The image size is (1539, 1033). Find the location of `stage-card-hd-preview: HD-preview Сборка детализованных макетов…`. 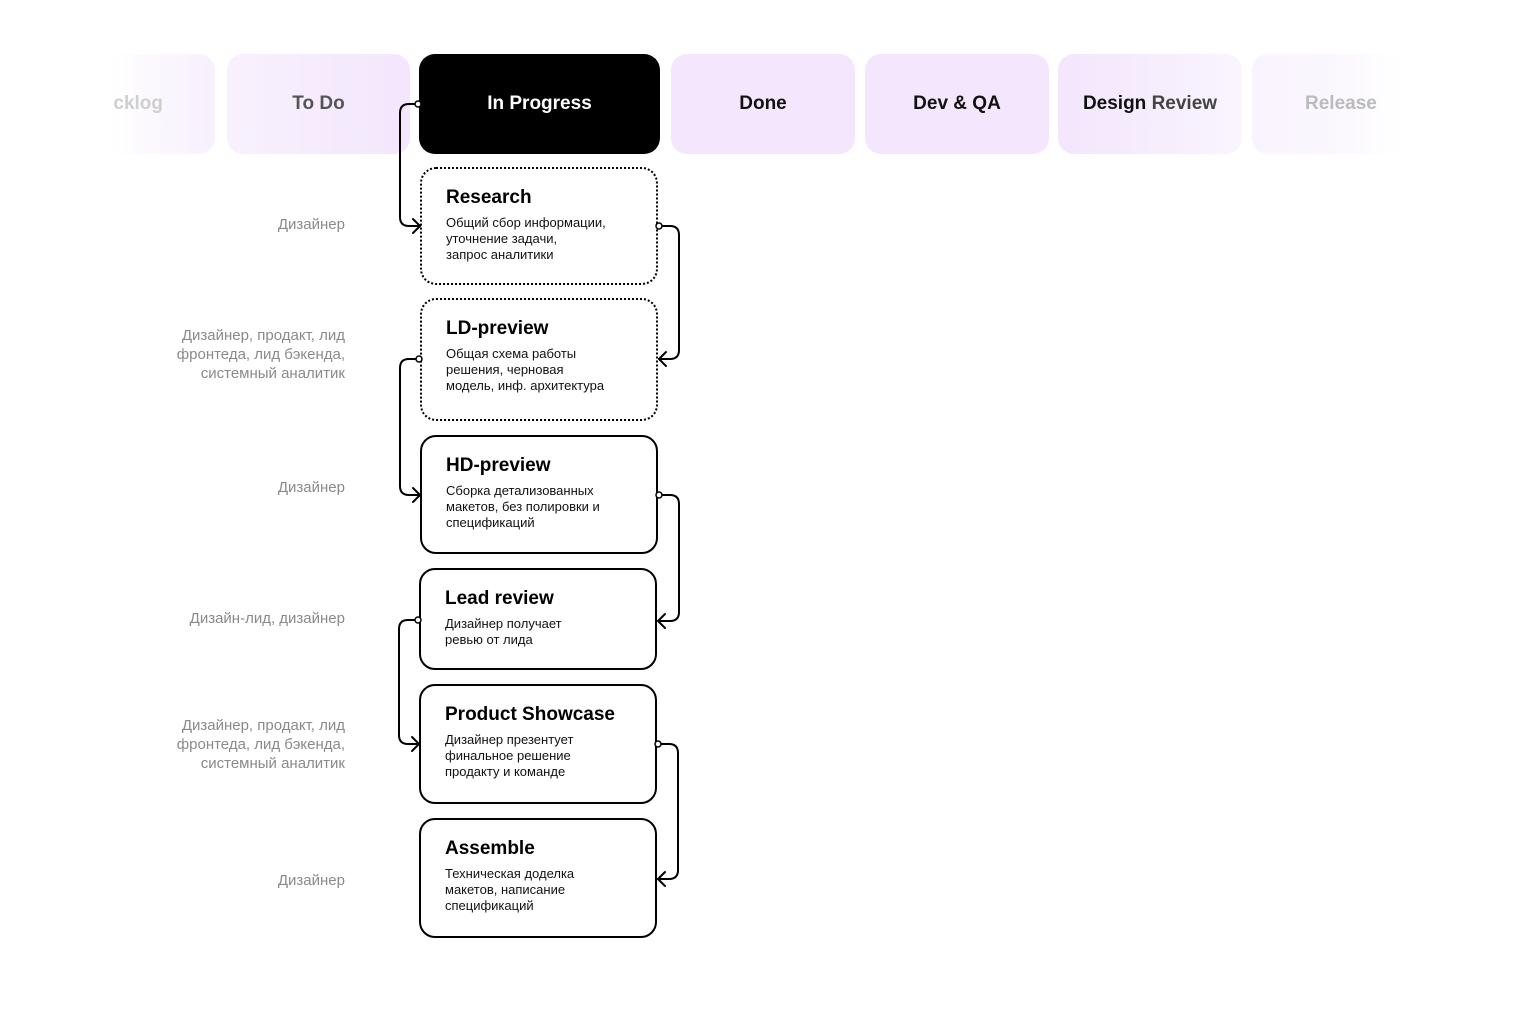

stage-card-hd-preview: HD-preview Сборка детализованных макетов… is located at coordinates (539, 494).